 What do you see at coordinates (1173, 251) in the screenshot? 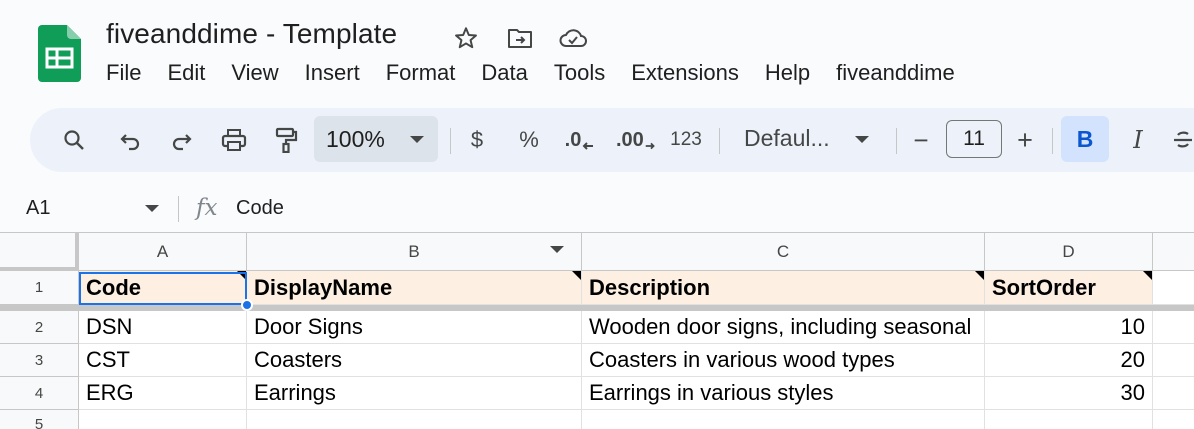
I see `column-header-e` at bounding box center [1173, 251].